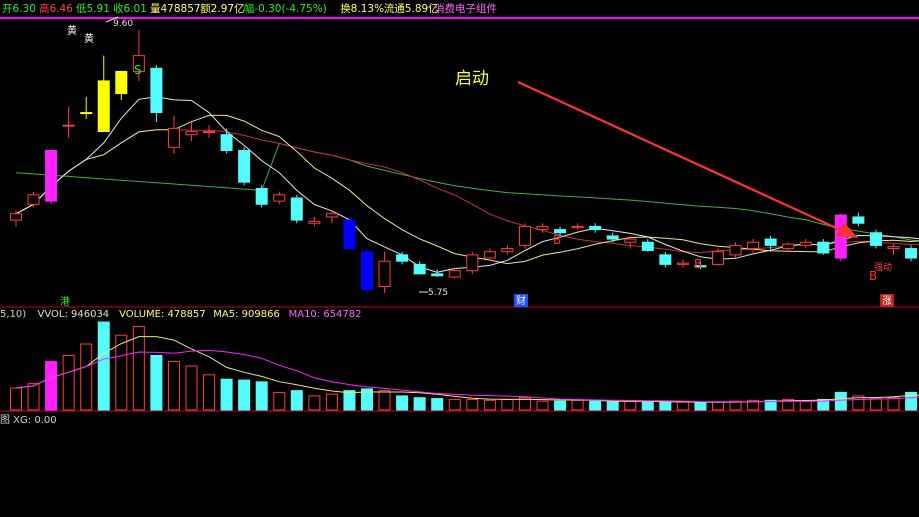 This screenshot has height=517, width=919. What do you see at coordinates (65, 302) in the screenshot?
I see `gang-tag: 港` at bounding box center [65, 302].